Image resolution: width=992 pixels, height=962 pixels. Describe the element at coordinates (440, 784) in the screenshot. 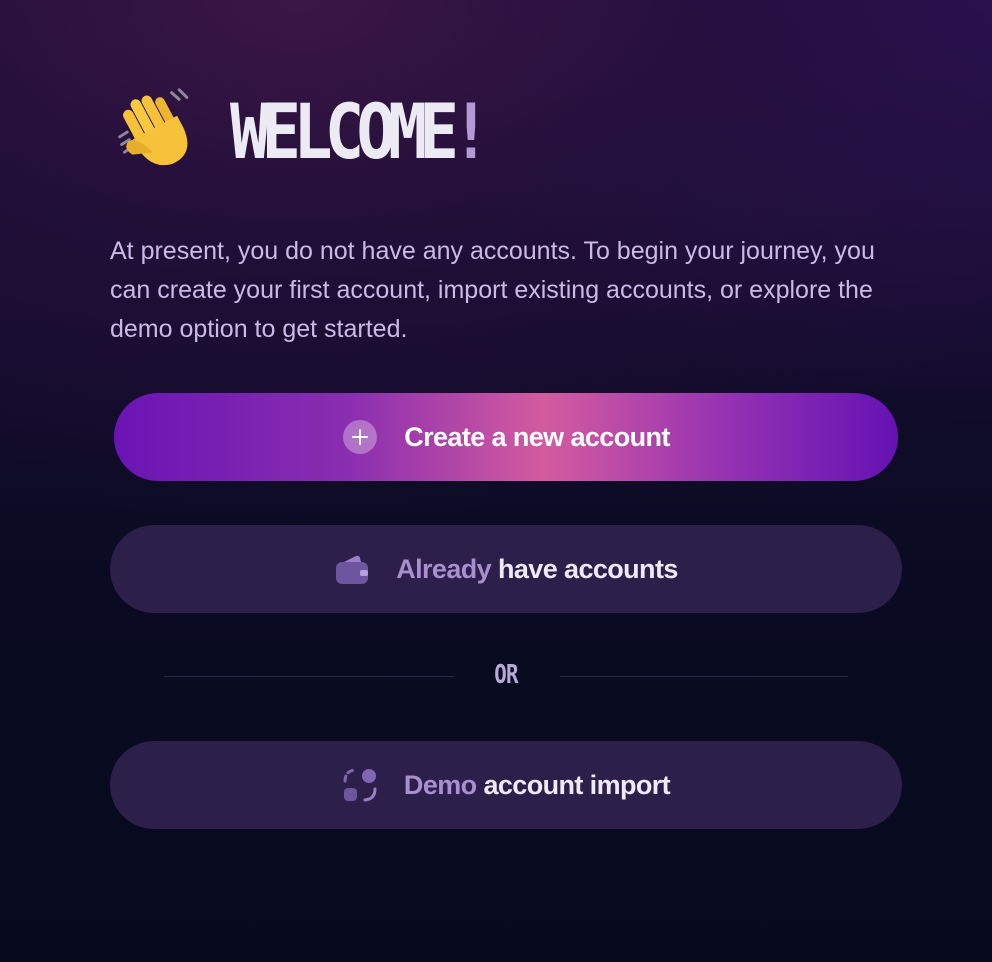

I see `demo-import-label-muted: Demo` at that location.